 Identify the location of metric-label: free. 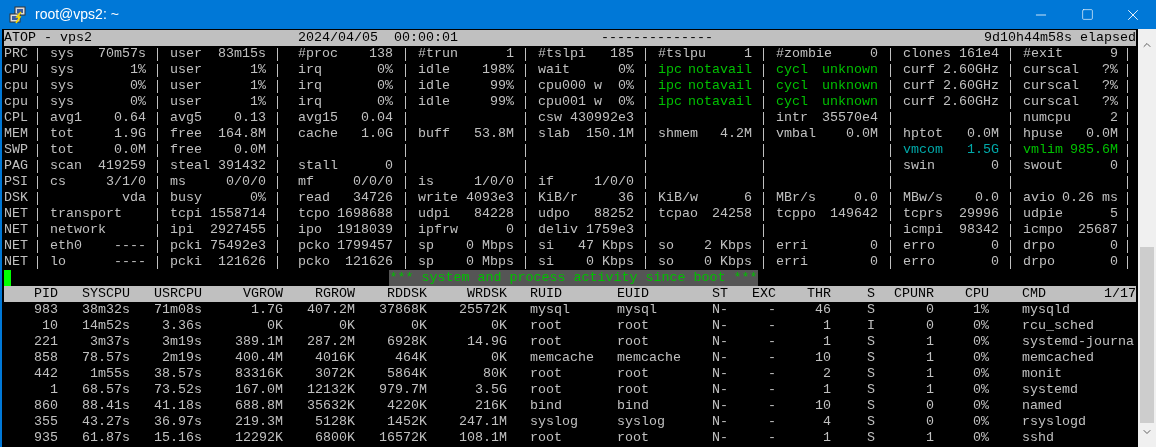
(186, 134).